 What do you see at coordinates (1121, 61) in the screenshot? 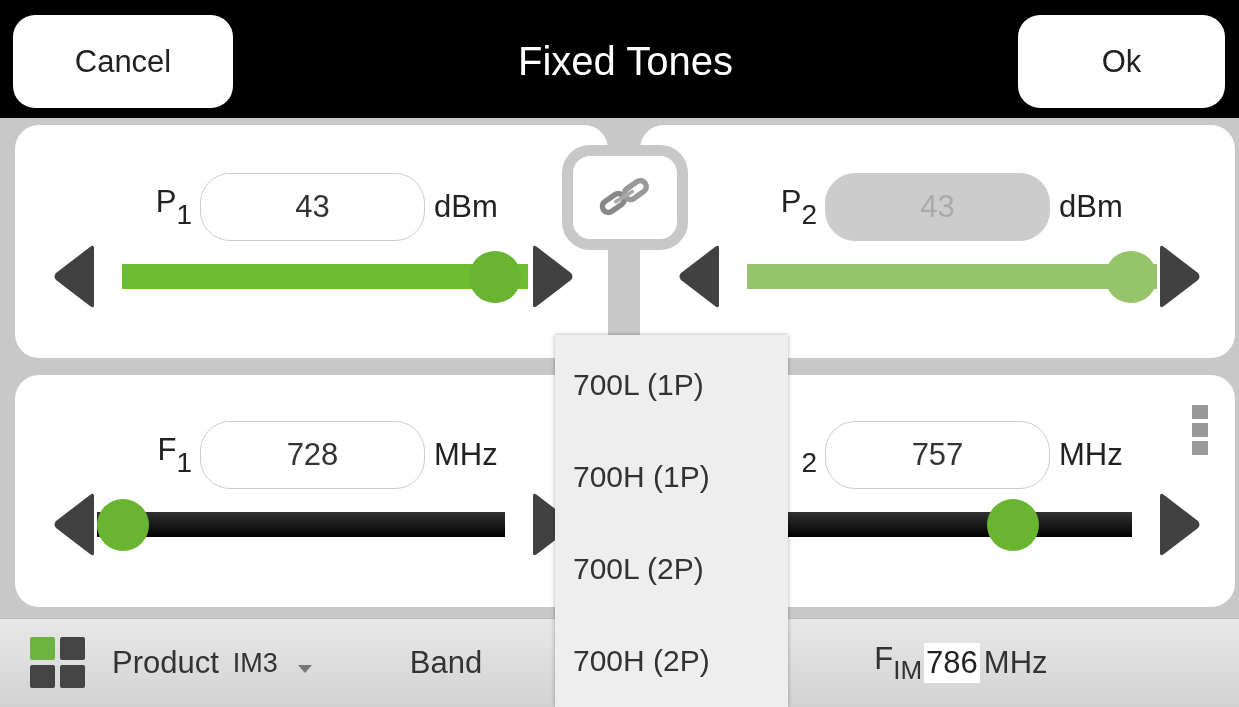
I see `ok-button: Ok` at bounding box center [1121, 61].